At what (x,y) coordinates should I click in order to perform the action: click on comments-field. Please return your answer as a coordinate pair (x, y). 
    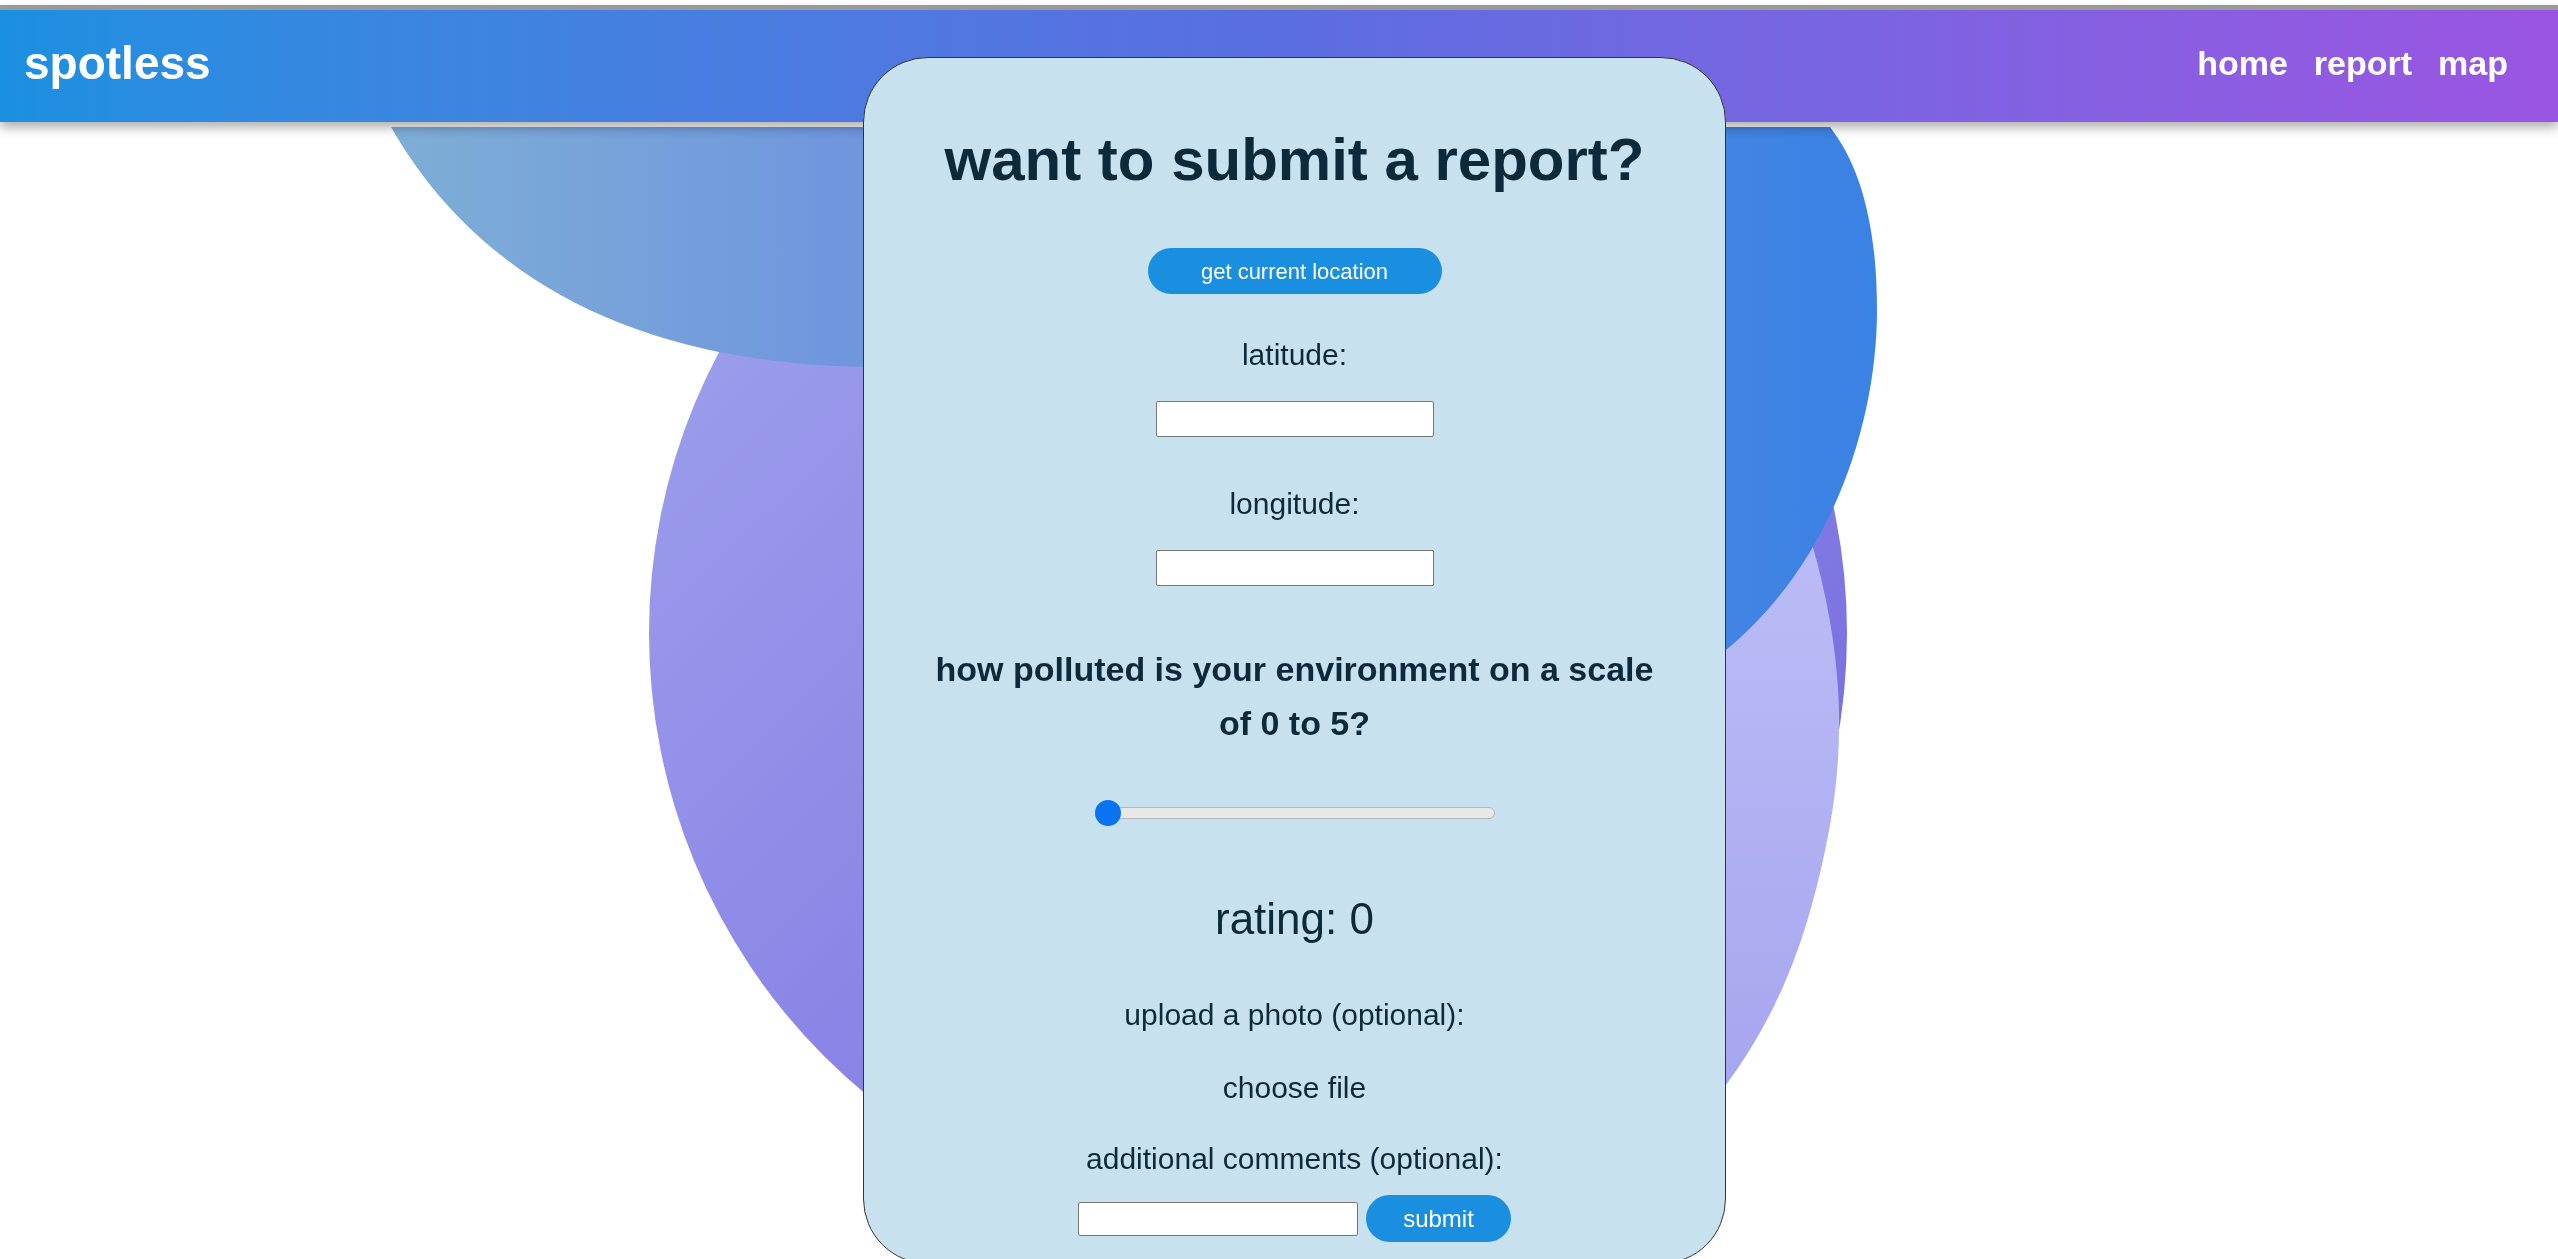
    Looking at the image, I should click on (1218, 1218).